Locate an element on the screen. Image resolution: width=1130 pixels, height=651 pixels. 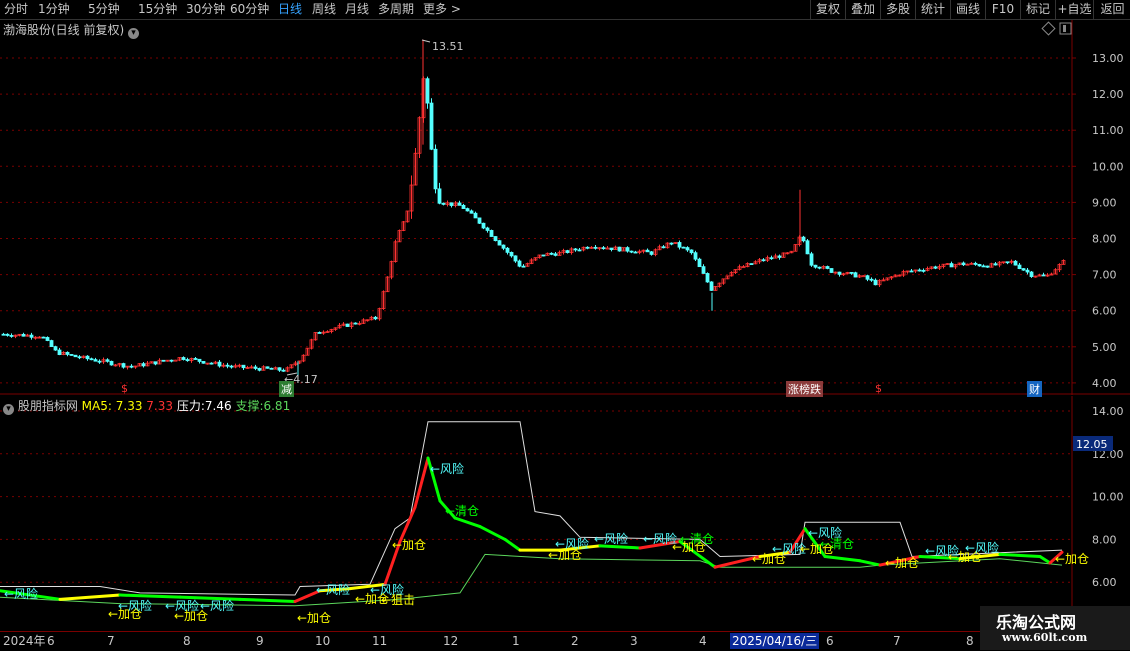
period-tab: 多周期 is located at coordinates (396, 9).